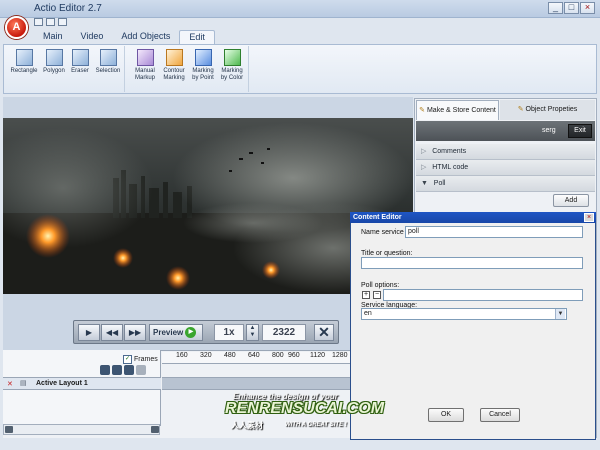  Describe the element at coordinates (230, 355) in the screenshot. I see `ruler-tick: 480` at that location.